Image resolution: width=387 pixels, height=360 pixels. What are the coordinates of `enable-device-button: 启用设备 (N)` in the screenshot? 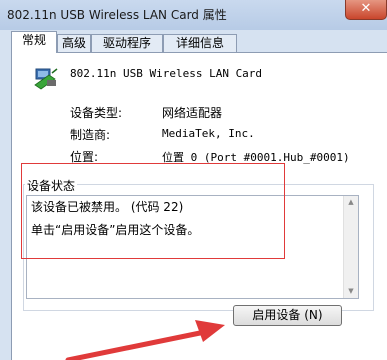 It's located at (287, 315).